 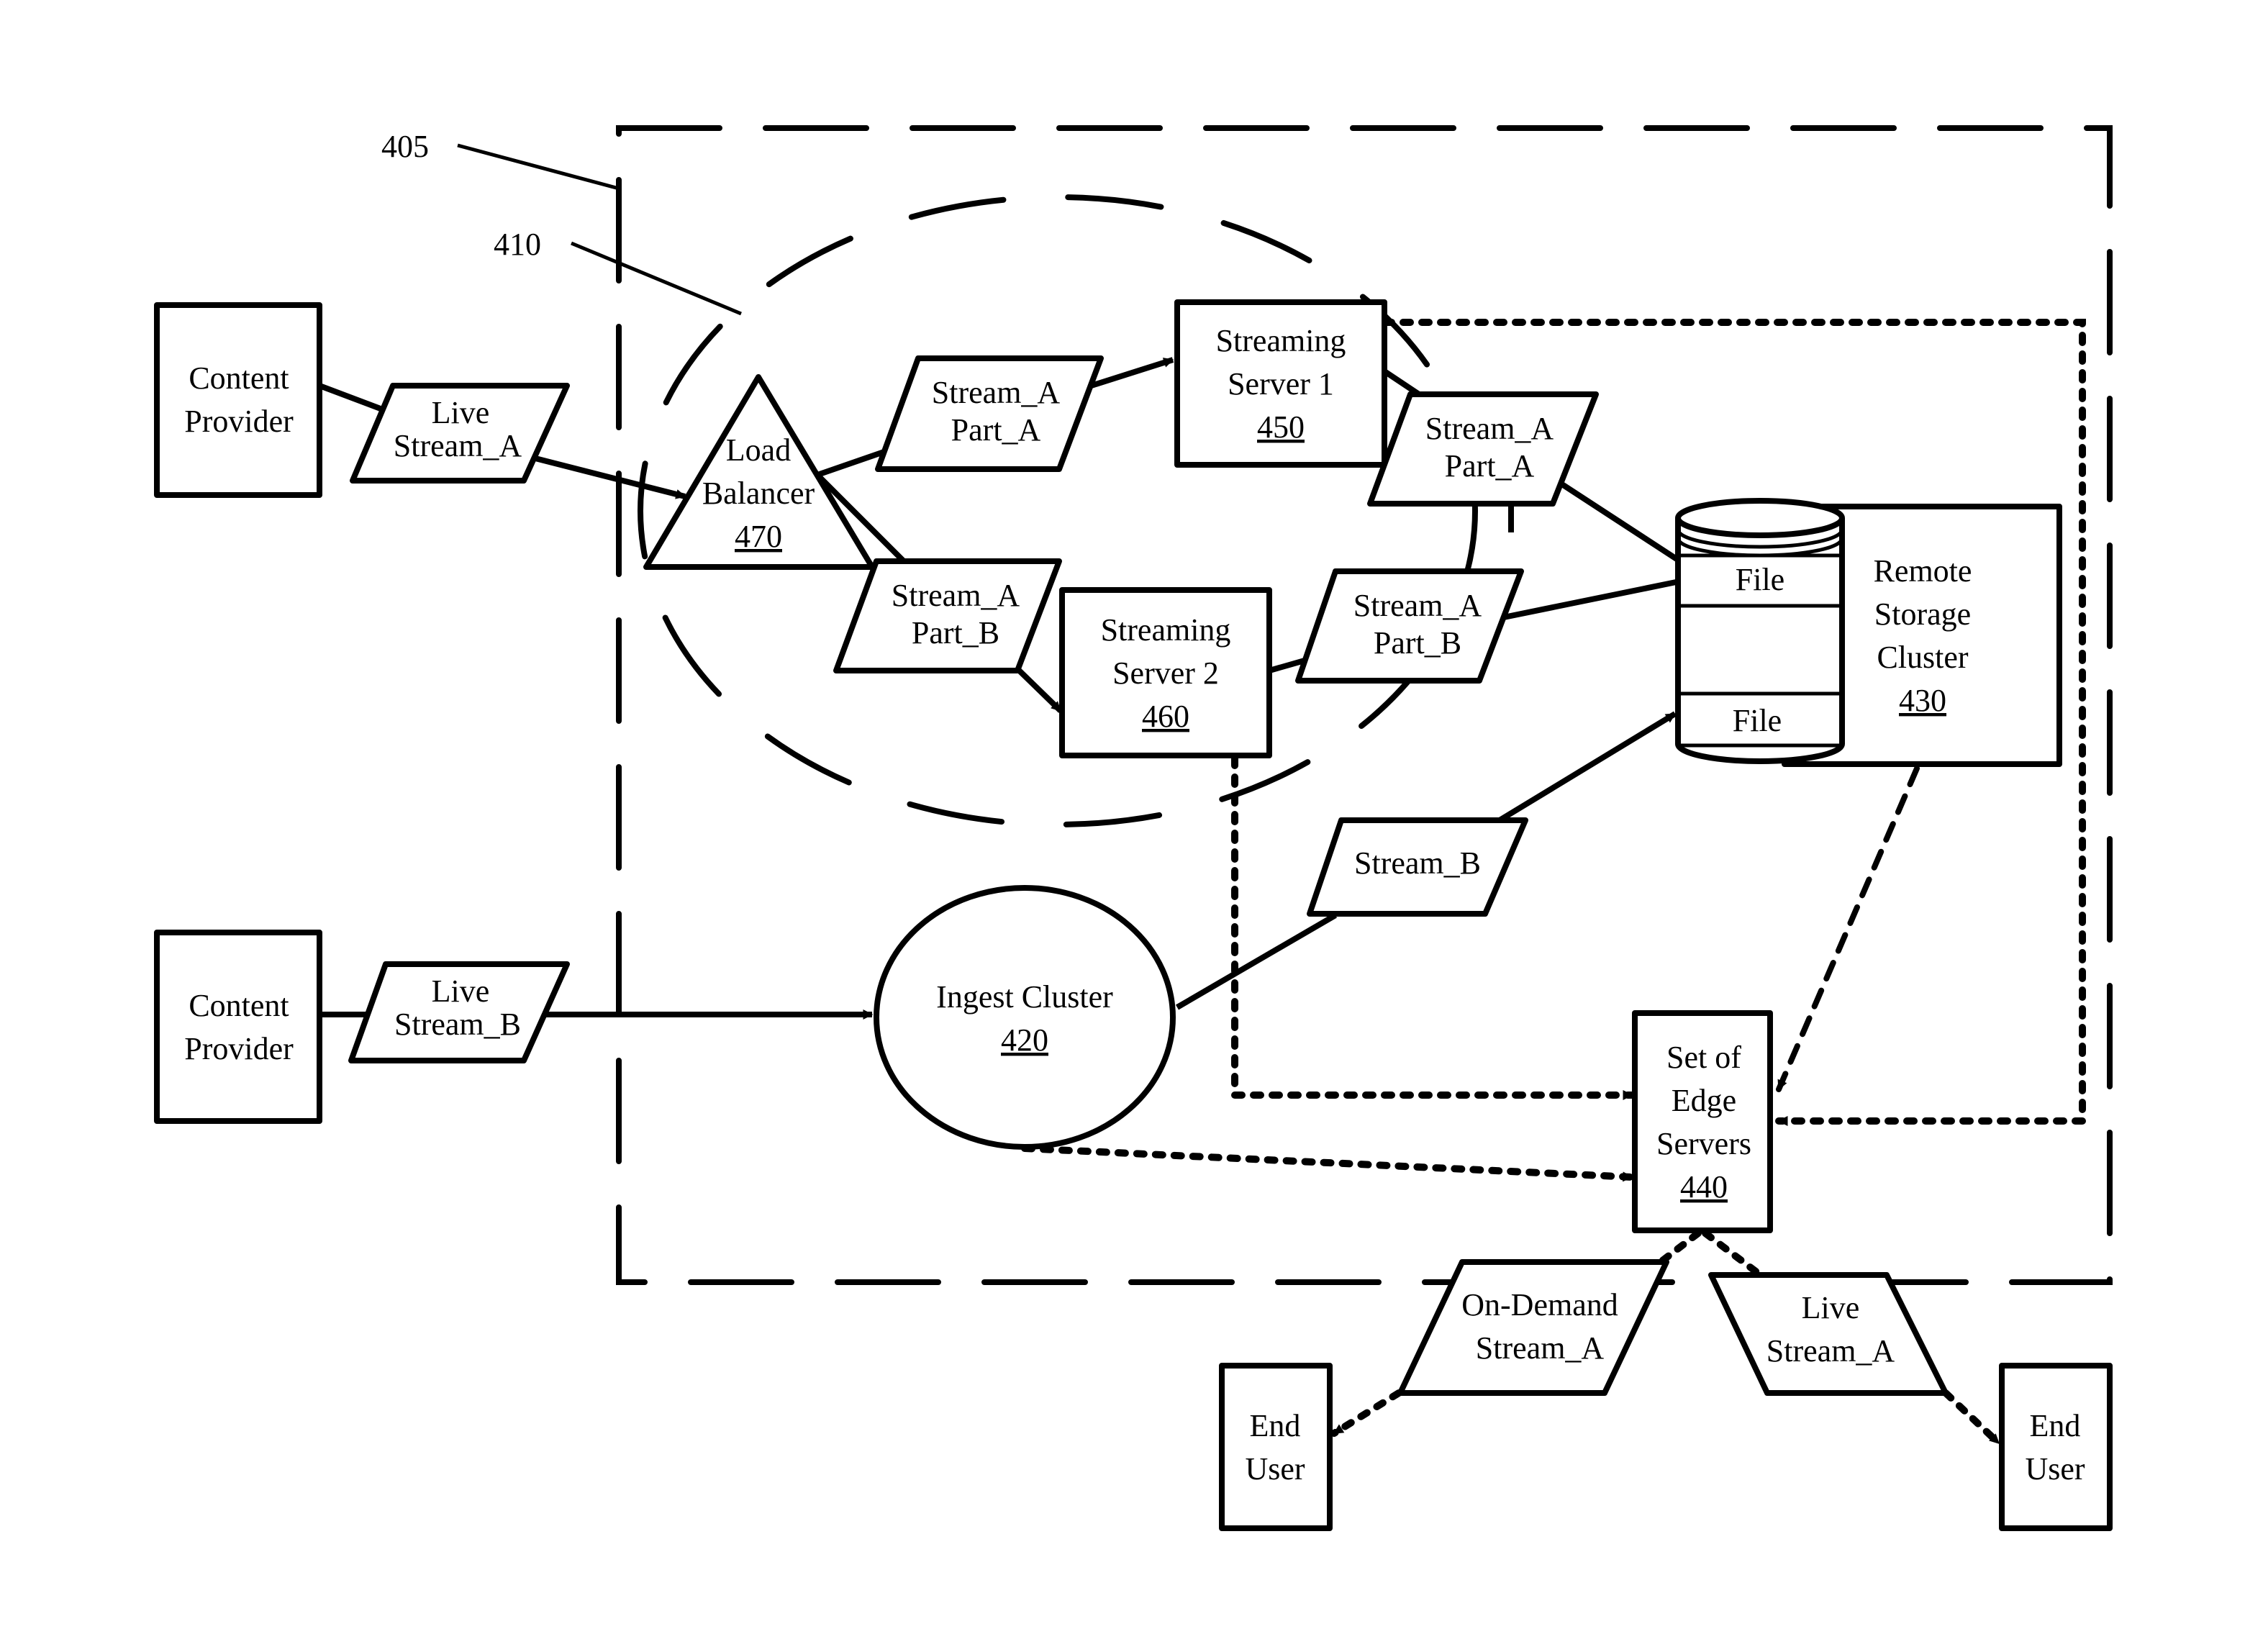 I want to click on stream-a-part-a-2-line1: Stream_A, so click(x=1489, y=428).